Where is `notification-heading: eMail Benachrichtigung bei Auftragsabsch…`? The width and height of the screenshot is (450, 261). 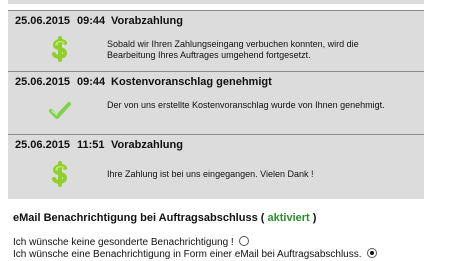 notification-heading: eMail Benachrichtigung bei Auftragsabsch… is located at coordinates (164, 218).